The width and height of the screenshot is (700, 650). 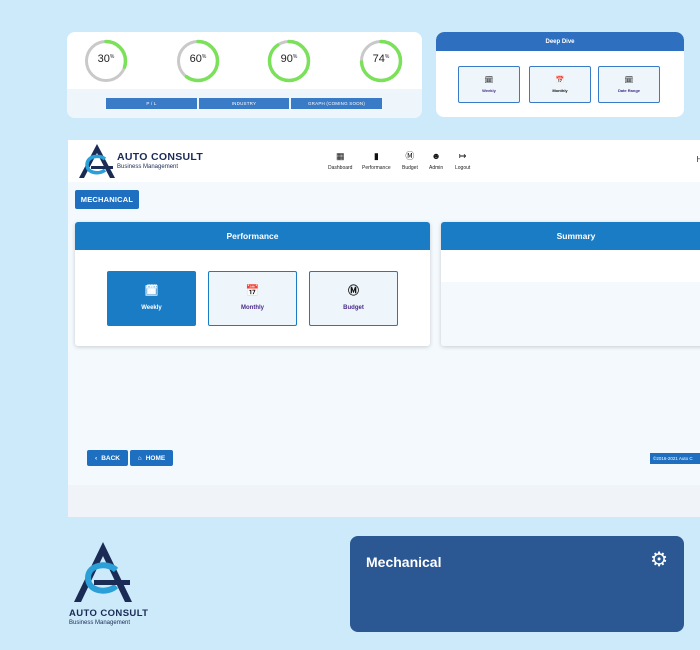 What do you see at coordinates (151, 308) in the screenshot?
I see `performance-button-label: Weekly` at bounding box center [151, 308].